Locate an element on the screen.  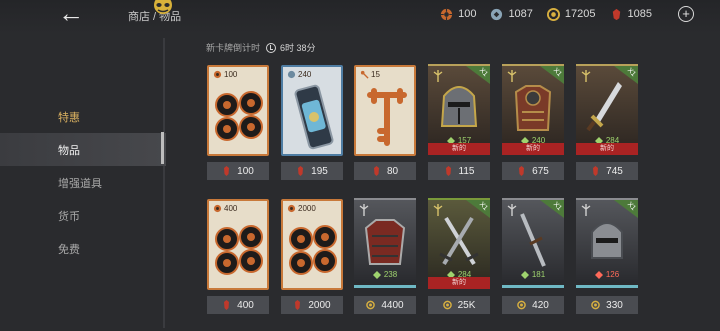
sidebar-item-items: 物品 is located at coordinates (83, 149).